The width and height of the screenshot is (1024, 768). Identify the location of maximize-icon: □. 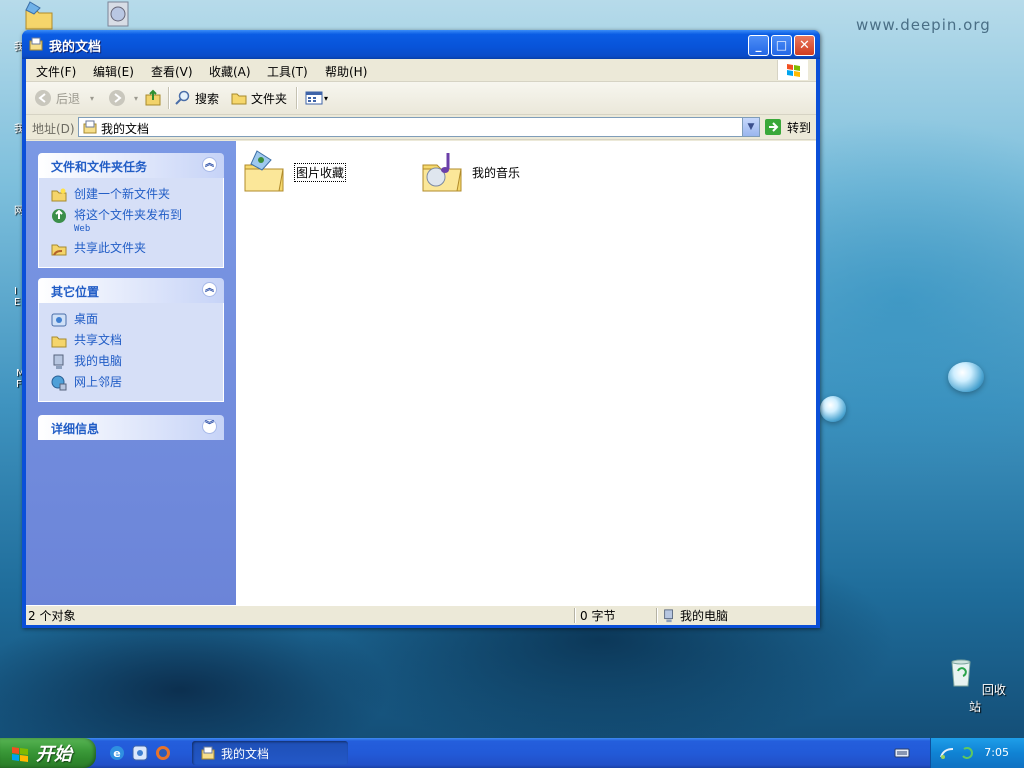
(781, 45).